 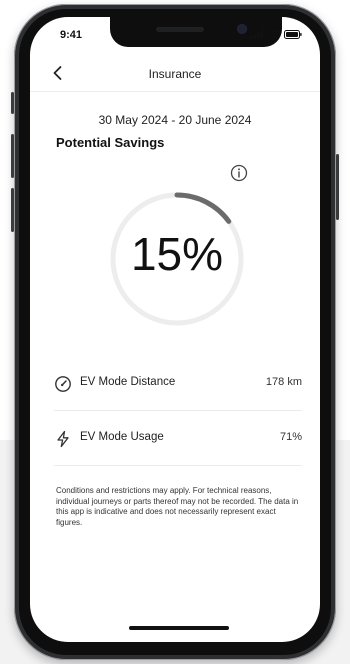 What do you see at coordinates (283, 382) in the screenshot?
I see `metric-value: 178 km` at bounding box center [283, 382].